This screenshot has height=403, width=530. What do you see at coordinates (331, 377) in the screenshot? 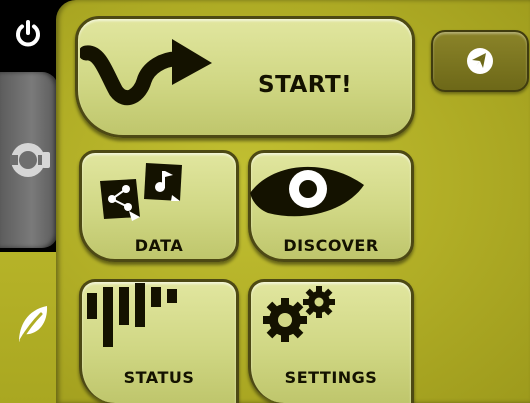
I see `settings-label: SETTINGS` at bounding box center [331, 377].